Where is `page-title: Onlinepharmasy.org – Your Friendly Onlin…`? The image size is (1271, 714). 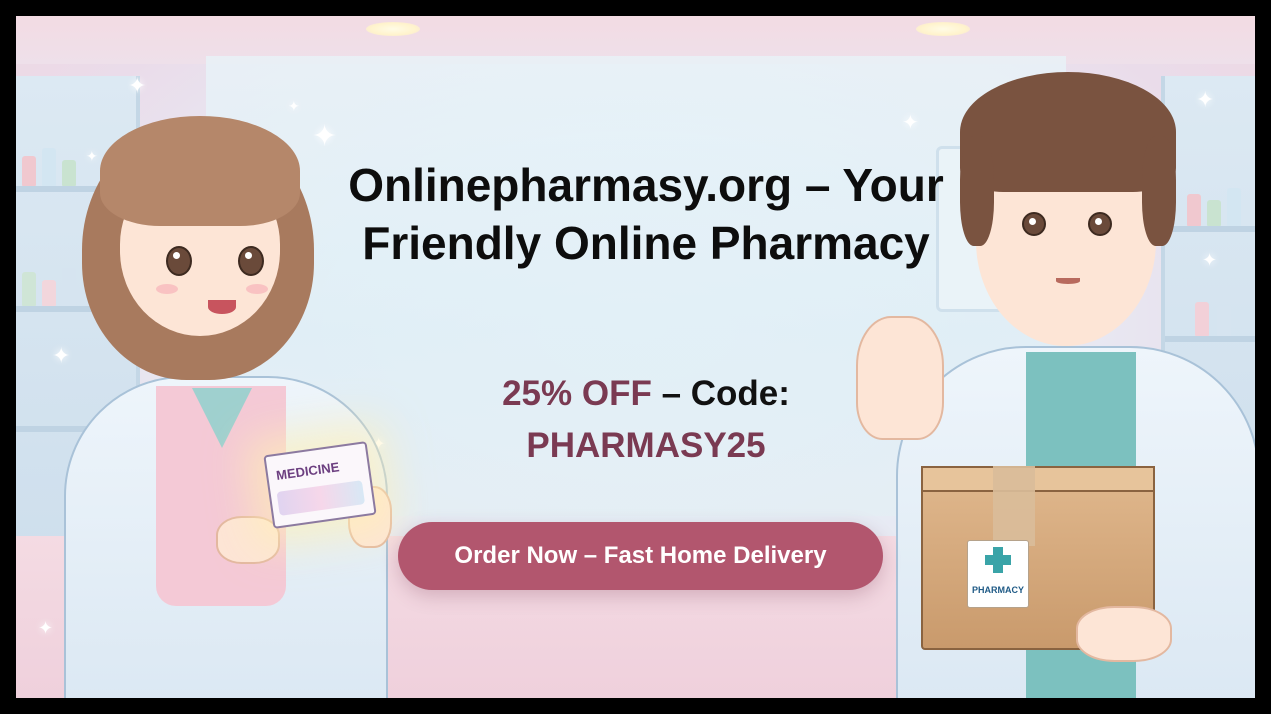
page-title: Onlinepharmasy.org – Your Friendly Onlin… is located at coordinates (646, 214).